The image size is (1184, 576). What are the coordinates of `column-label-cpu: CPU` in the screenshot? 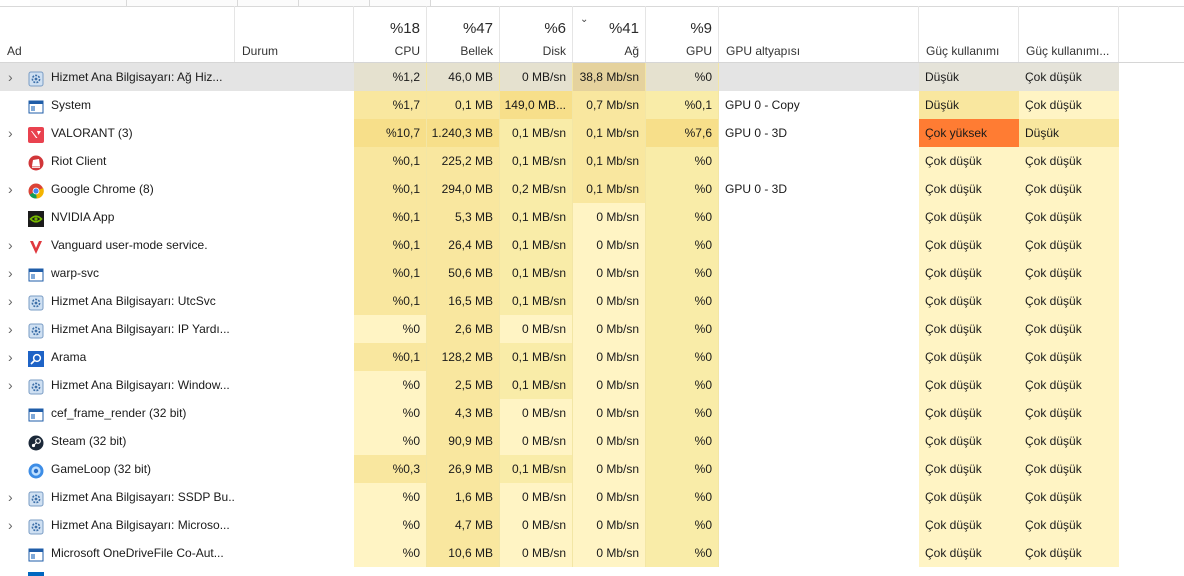 It's located at (407, 51).